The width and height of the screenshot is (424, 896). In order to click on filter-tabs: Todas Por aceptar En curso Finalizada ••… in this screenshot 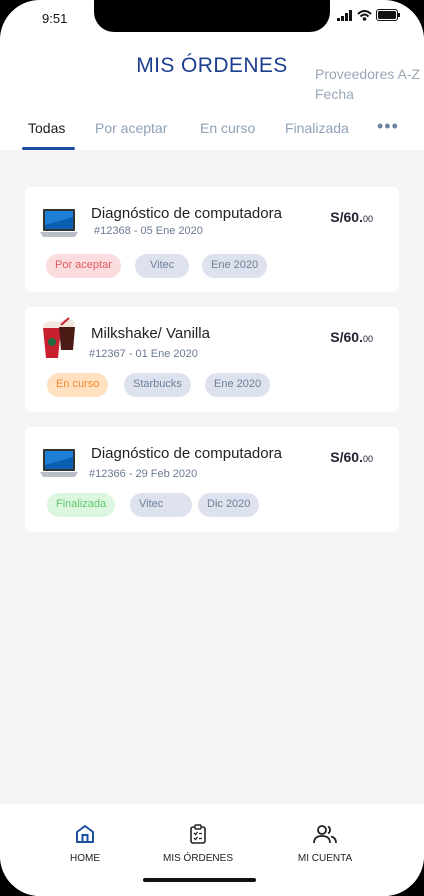, I will do `click(212, 133)`.